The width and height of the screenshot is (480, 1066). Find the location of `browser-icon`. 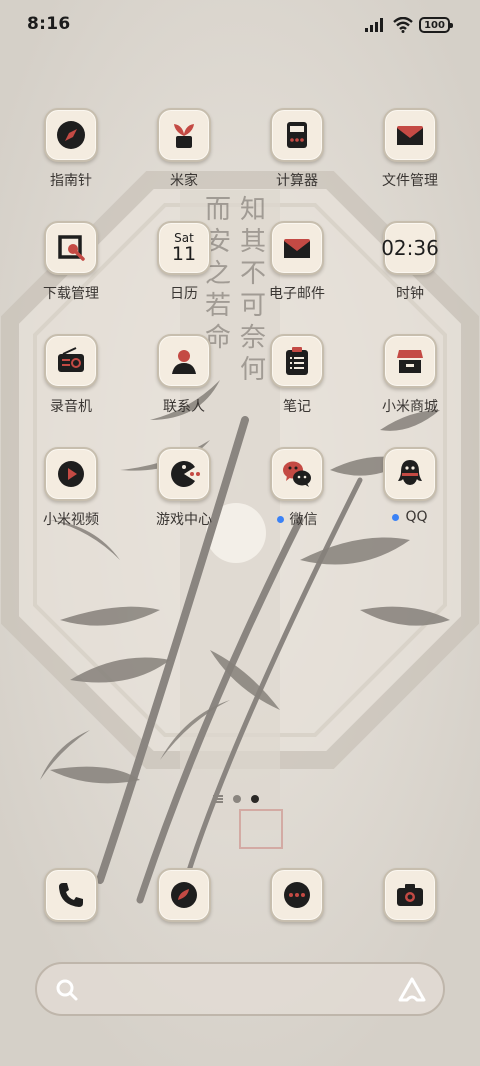

browser-icon is located at coordinates (184, 895).